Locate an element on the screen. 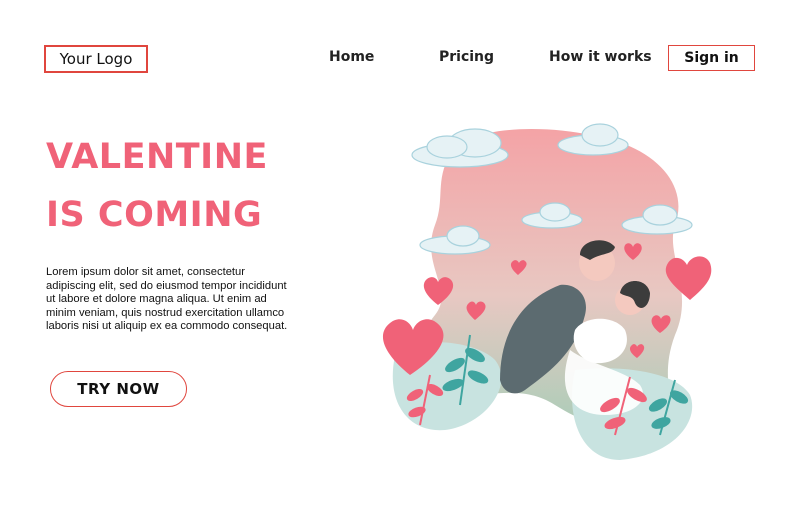 This screenshot has width=800, height=505. logo: Your Logo is located at coordinates (96, 59).